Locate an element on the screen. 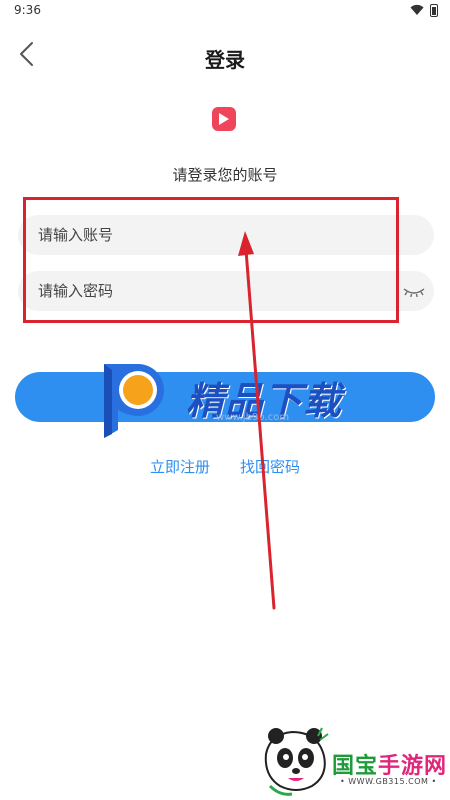 This screenshot has height=800, width=450. password-field-container is located at coordinates (226, 291).